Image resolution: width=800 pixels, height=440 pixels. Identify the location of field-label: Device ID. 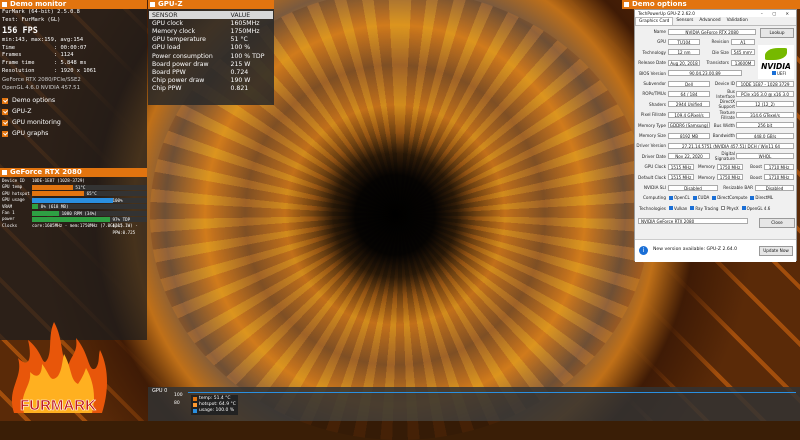
(724, 83).